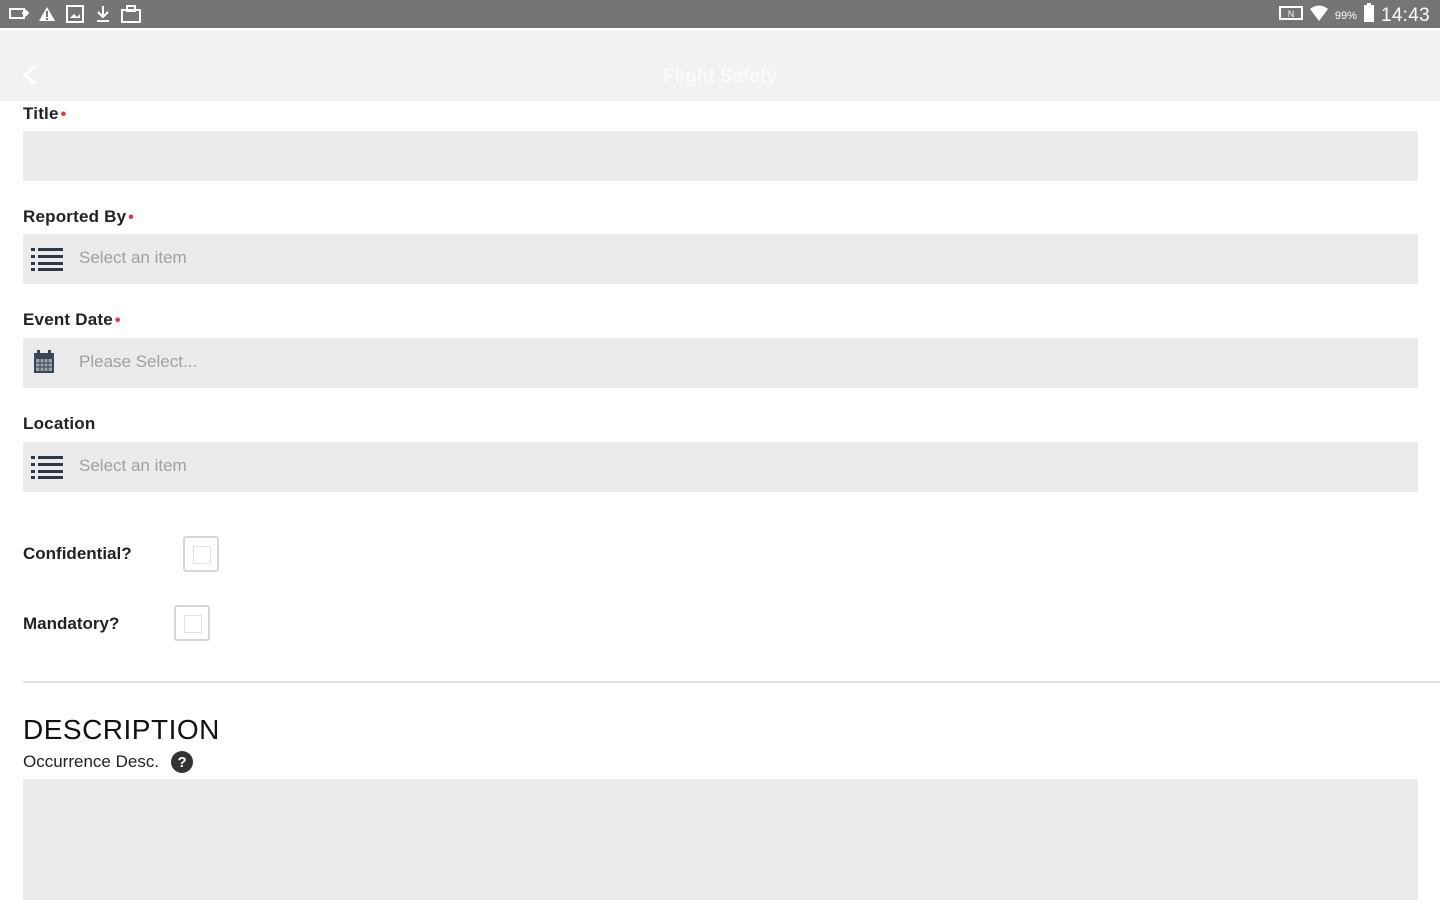  What do you see at coordinates (71, 623) in the screenshot?
I see `mandatory-label: Mandatory?` at bounding box center [71, 623].